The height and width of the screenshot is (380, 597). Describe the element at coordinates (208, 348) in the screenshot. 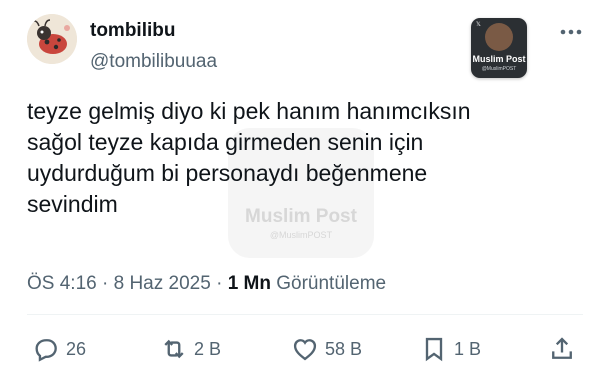

I see `retweet-count: 2 B` at that location.